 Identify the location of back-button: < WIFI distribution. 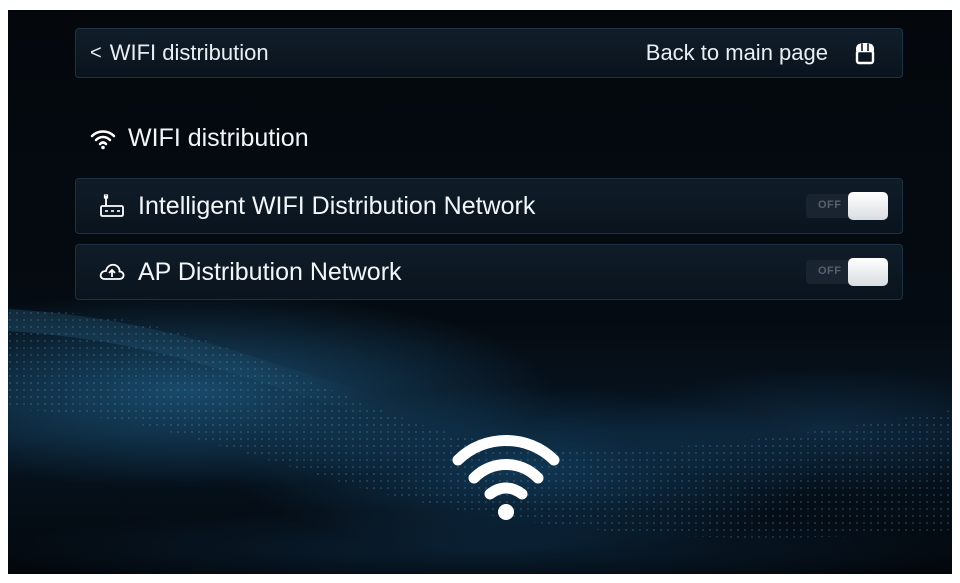
(179, 53).